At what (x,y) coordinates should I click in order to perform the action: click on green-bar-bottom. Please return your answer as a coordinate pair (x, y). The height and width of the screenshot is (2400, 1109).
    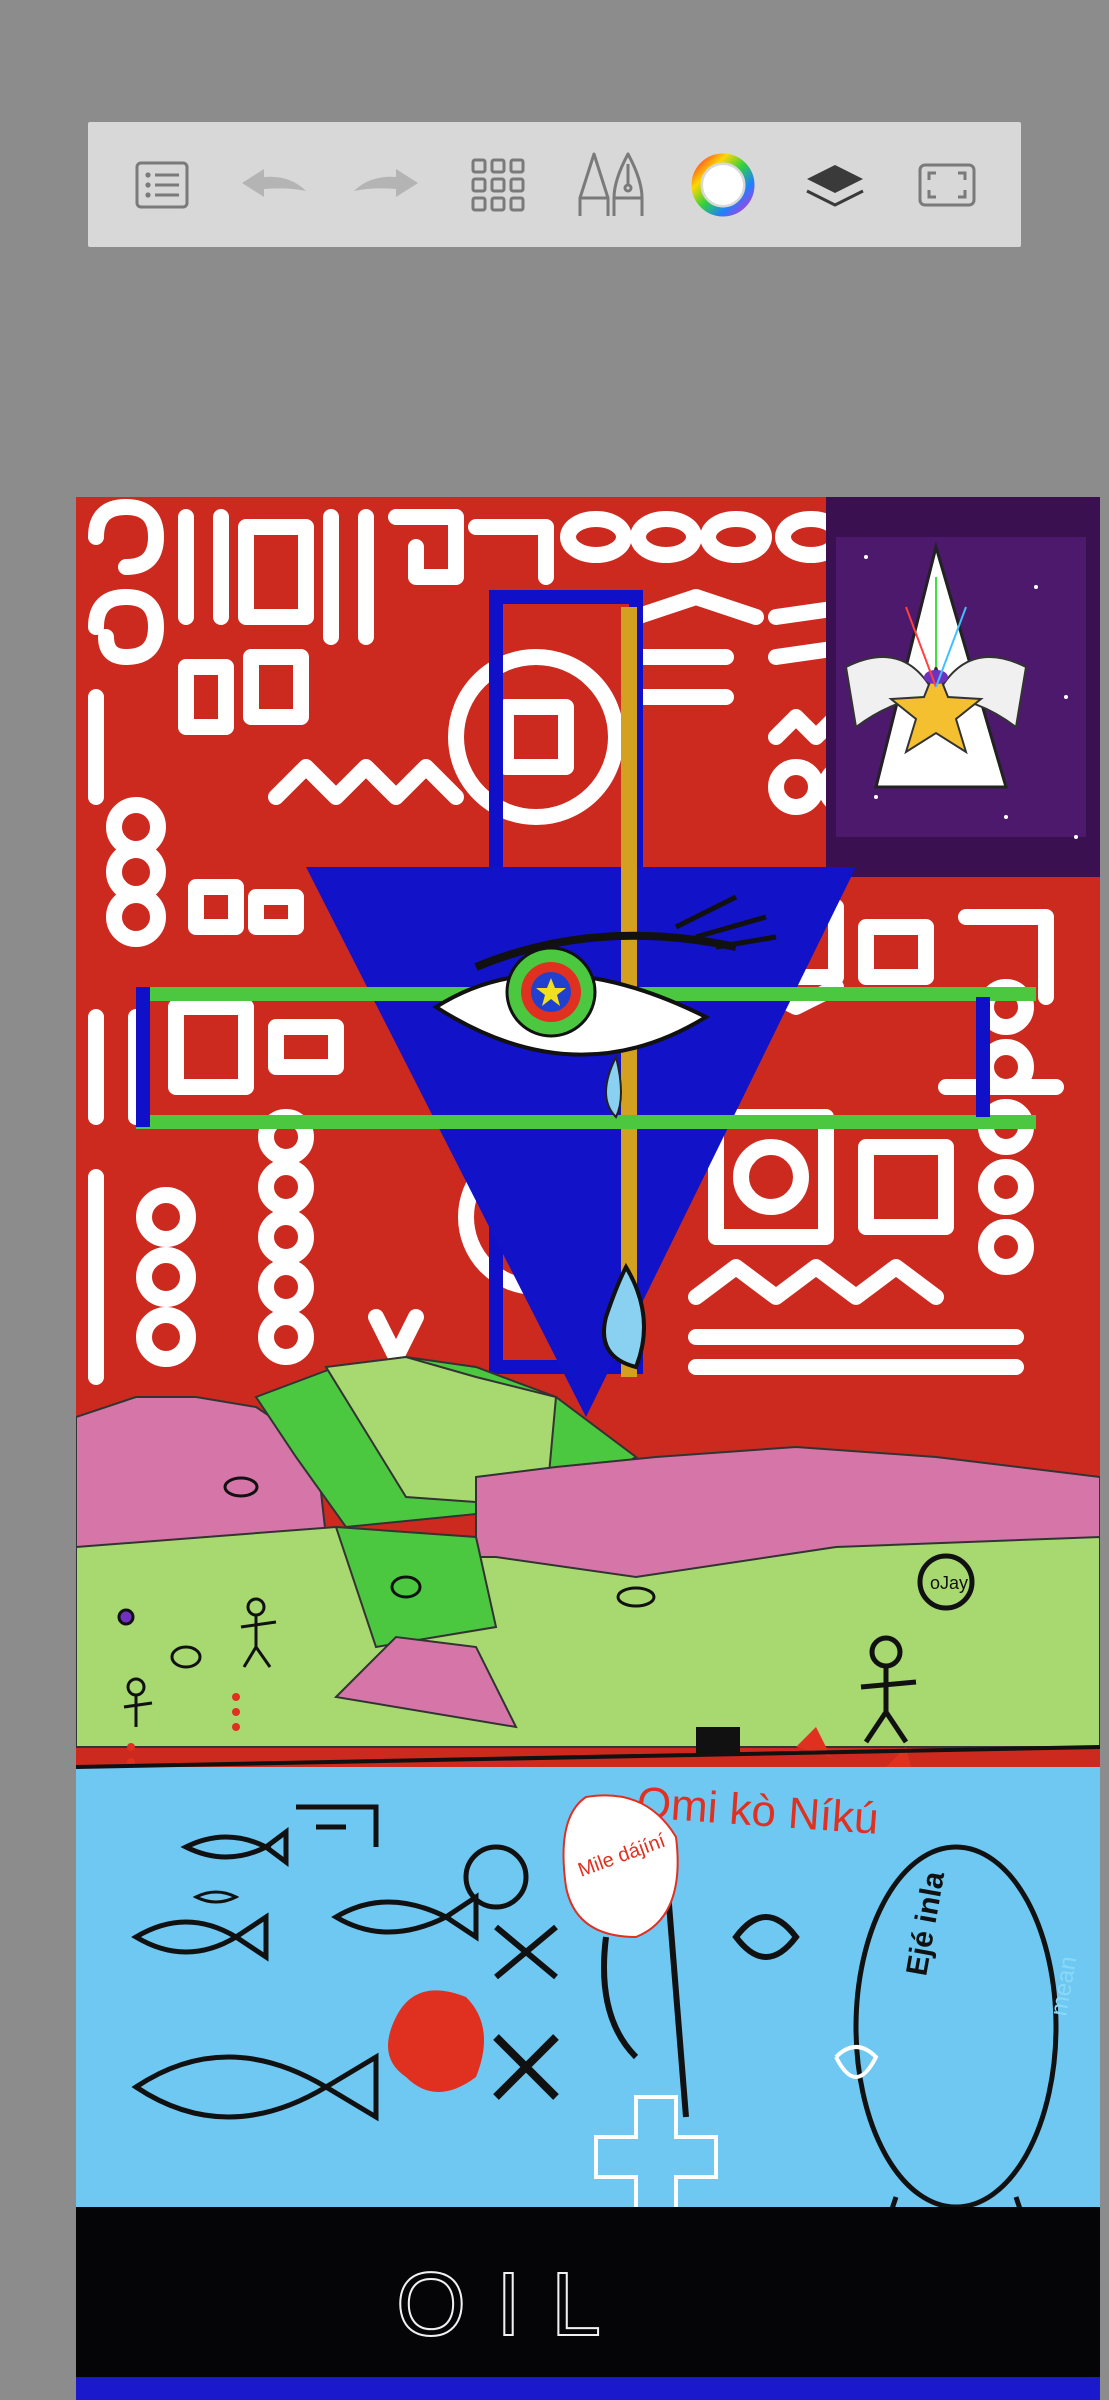
    Looking at the image, I should click on (586, 1122).